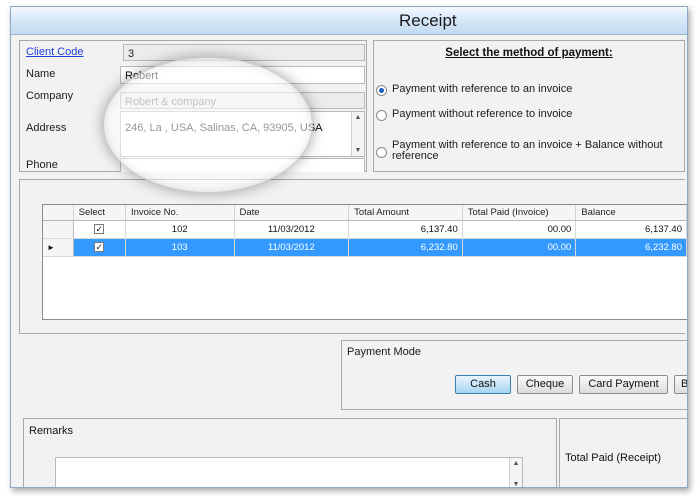 This screenshot has width=700, height=496. I want to click on column-header: Total Amount, so click(405, 213).